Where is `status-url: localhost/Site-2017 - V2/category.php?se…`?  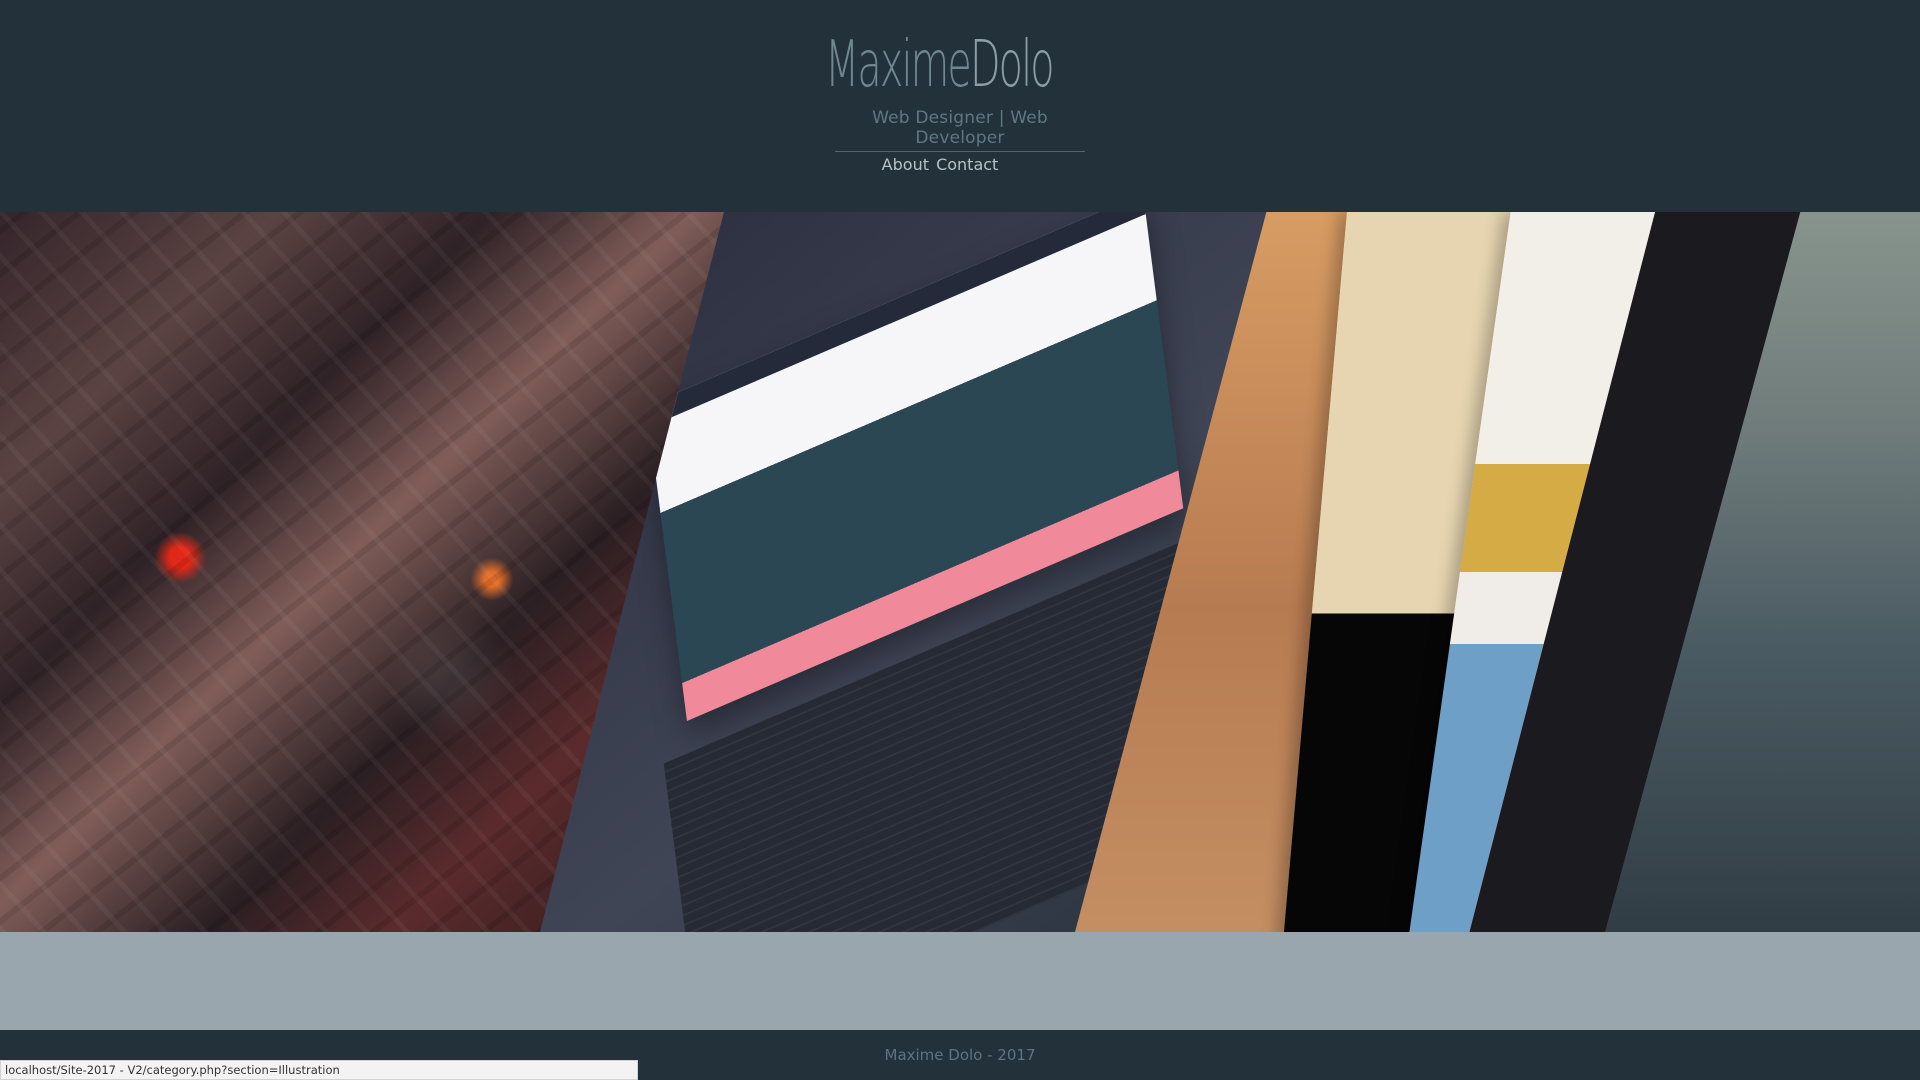 status-url: localhost/Site-2017 - V2/category.php?se… is located at coordinates (172, 1070).